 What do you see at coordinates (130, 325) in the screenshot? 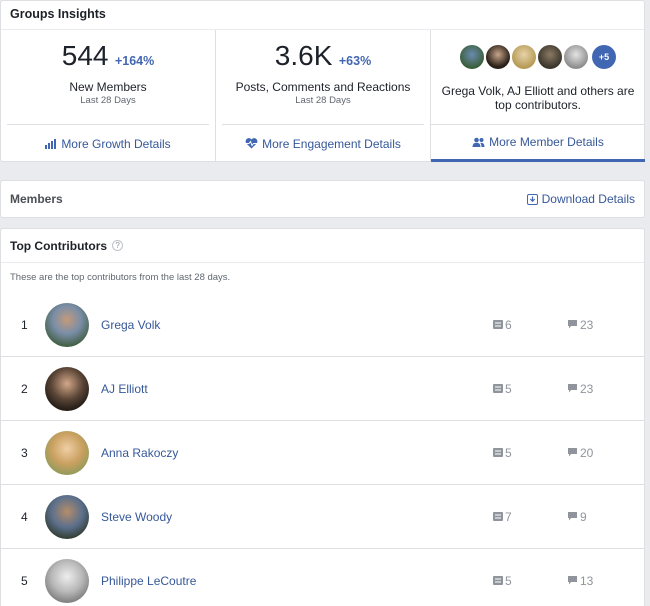
I see `contributor-name: Grega Volk` at bounding box center [130, 325].